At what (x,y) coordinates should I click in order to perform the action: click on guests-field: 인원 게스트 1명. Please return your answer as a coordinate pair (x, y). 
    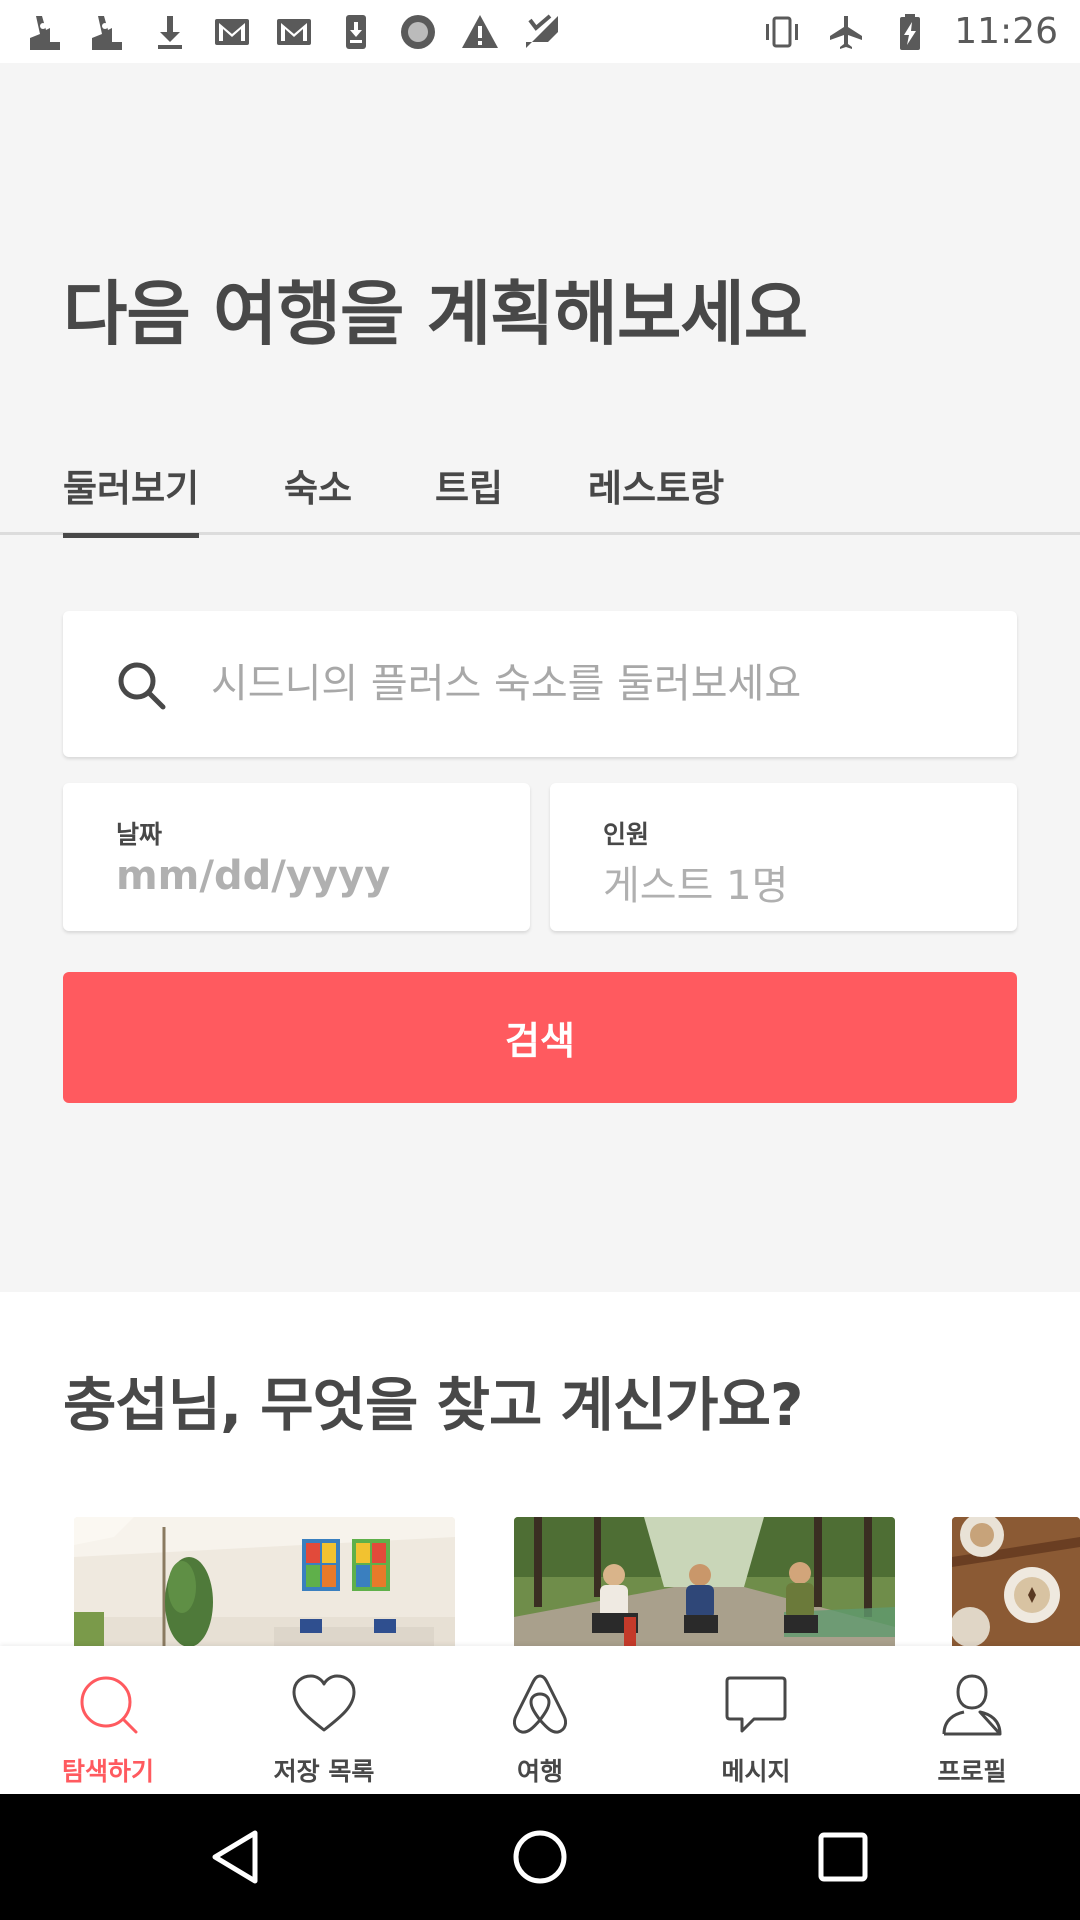
    Looking at the image, I should click on (783, 857).